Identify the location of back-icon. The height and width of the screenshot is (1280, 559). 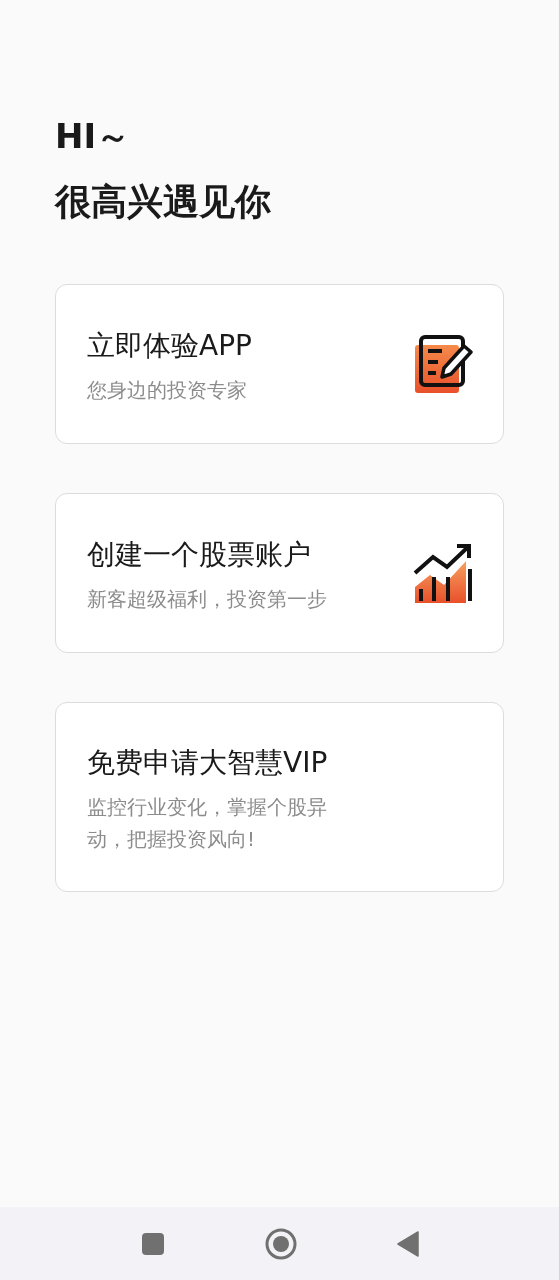
(407, 1243).